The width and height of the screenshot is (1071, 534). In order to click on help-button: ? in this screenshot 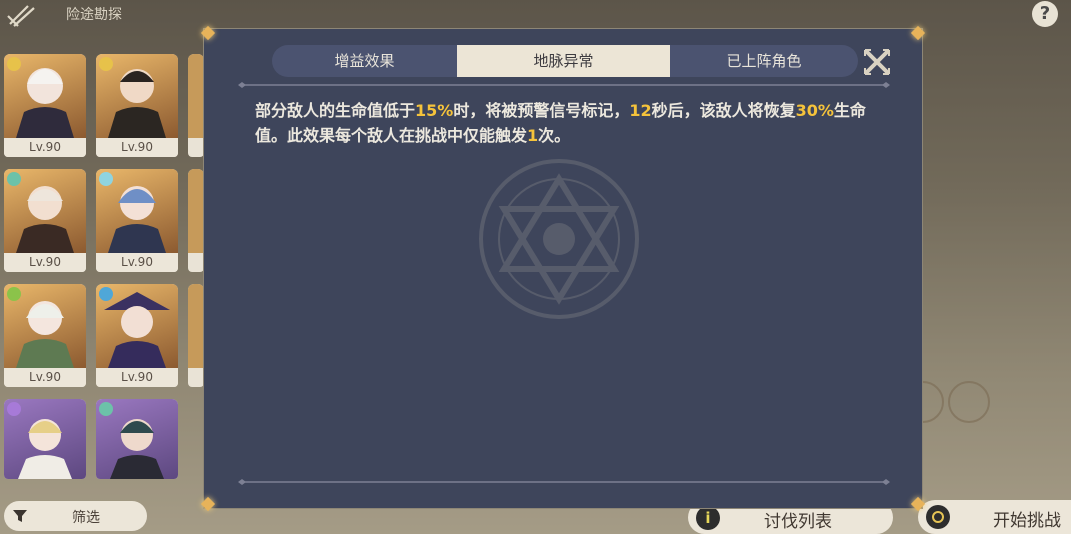, I will do `click(1045, 14)`.